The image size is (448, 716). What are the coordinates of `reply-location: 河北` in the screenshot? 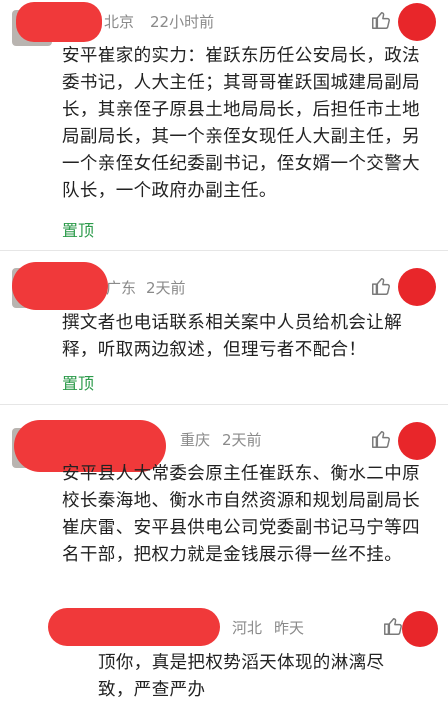 It's located at (247, 628).